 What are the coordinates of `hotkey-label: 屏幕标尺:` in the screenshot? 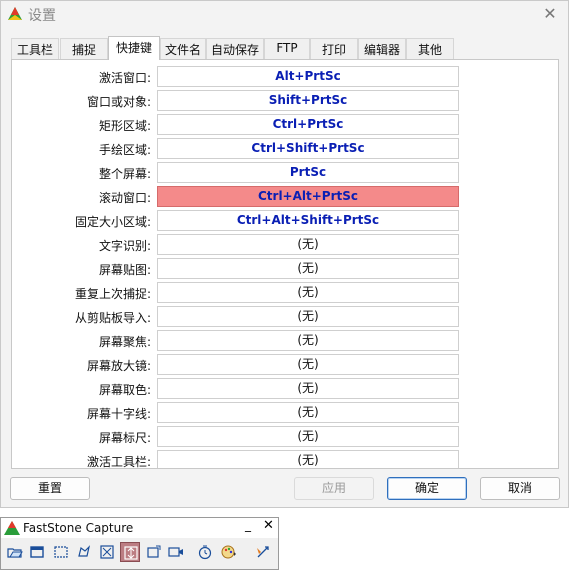 It's located at (124, 438).